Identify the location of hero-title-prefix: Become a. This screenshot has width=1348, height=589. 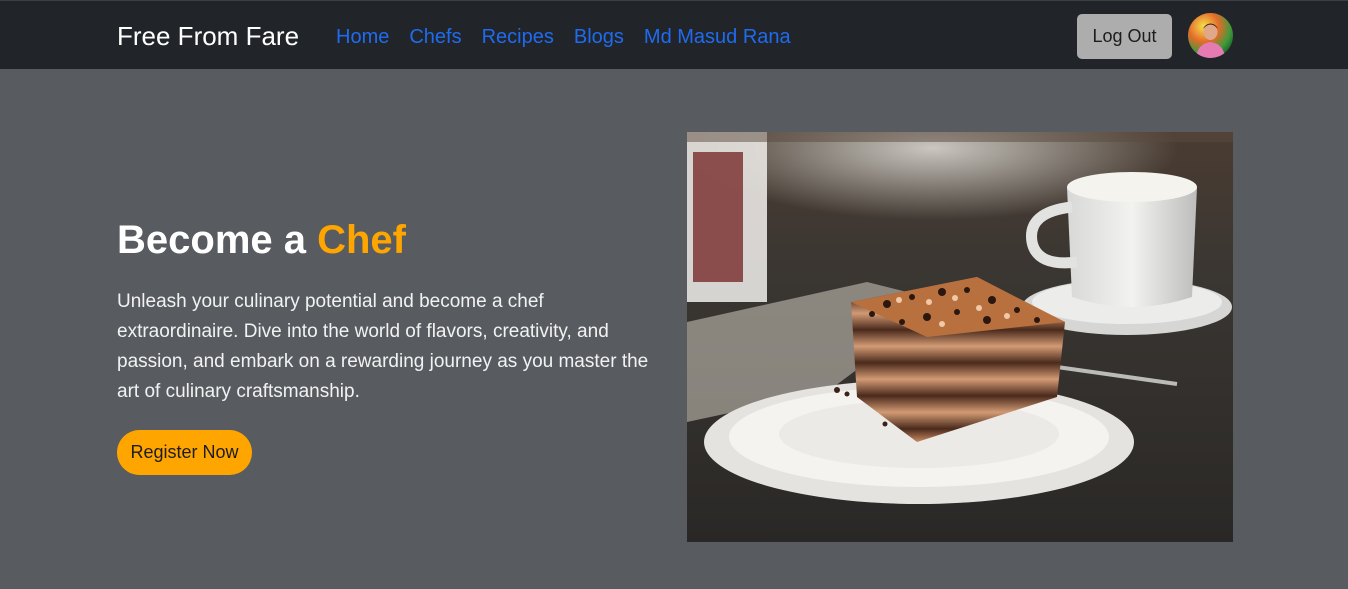
(217, 240).